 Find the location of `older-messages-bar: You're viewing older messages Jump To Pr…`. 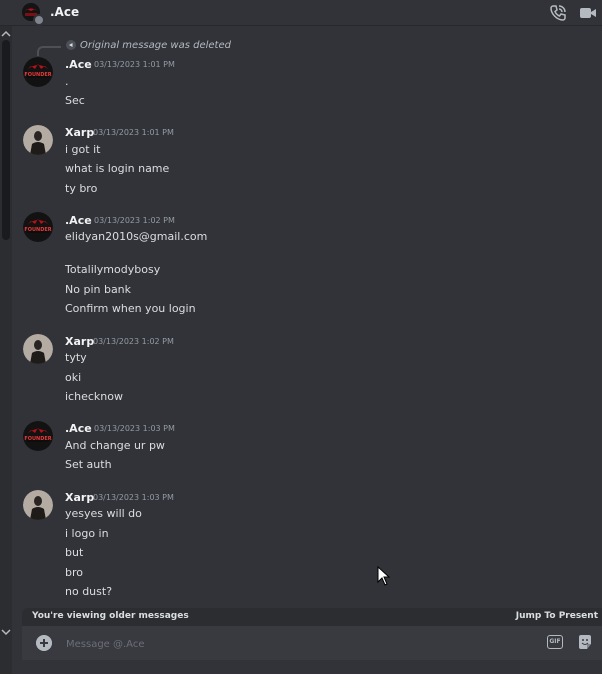

older-messages-bar: You're viewing older messages Jump To Pr… is located at coordinates (312, 617).